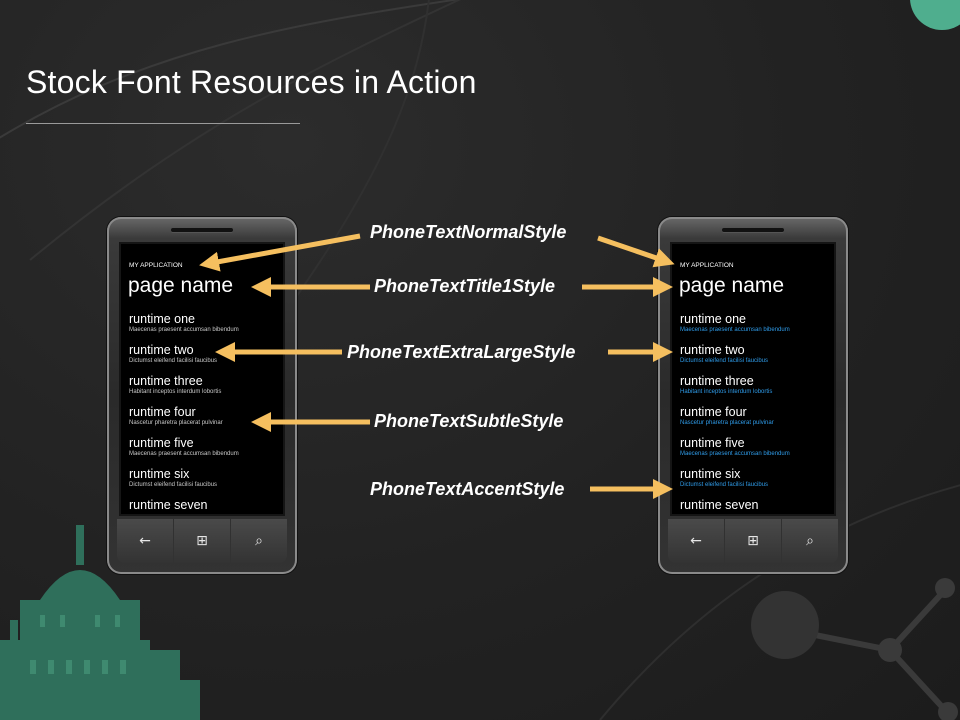 The width and height of the screenshot is (960, 720). I want to click on label-normal-style: PhoneTextNormalStyle, so click(468, 232).